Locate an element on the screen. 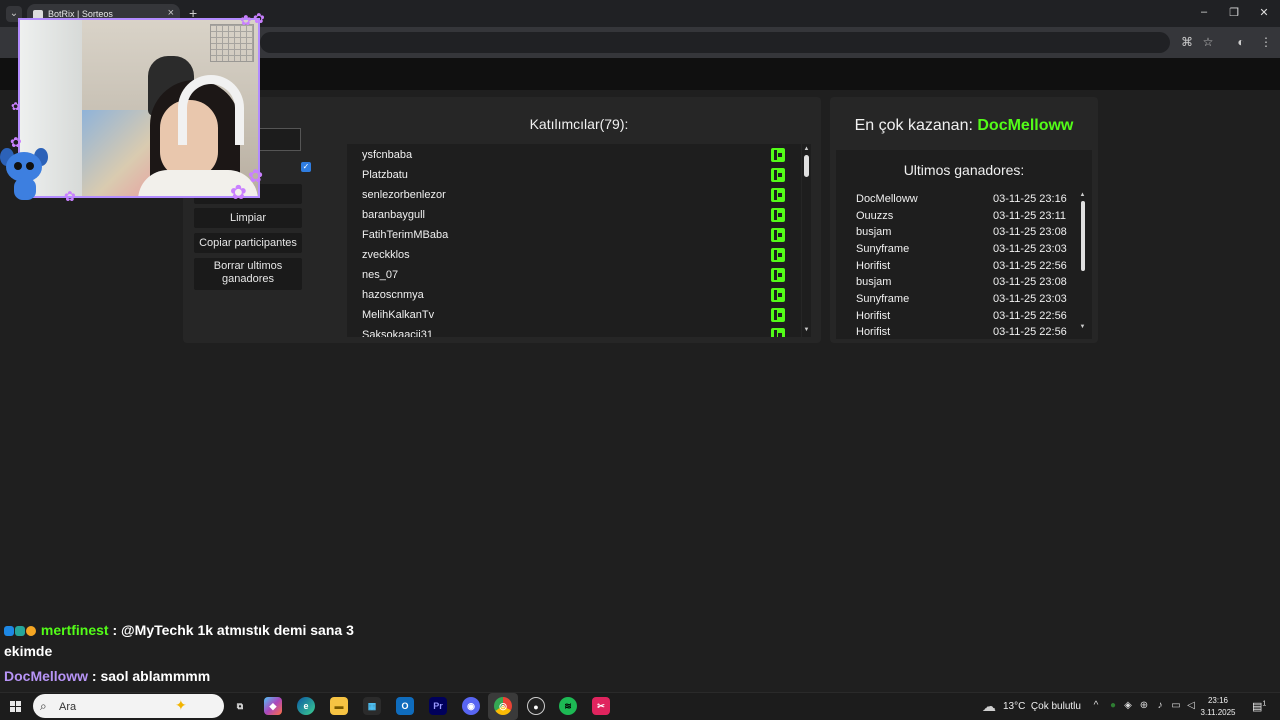 Image resolution: width=1280 pixels, height=720 pixels. chat-message-continued: ekimde is located at coordinates (28, 651).